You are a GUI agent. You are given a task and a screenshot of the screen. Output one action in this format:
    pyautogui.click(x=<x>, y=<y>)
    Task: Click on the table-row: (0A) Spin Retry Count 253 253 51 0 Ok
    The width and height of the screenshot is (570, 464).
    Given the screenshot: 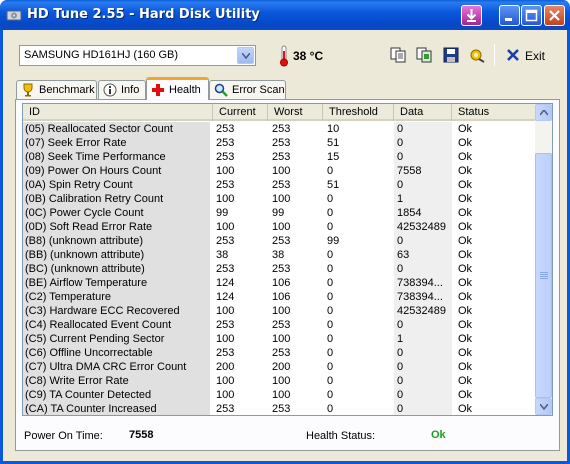 What is the action you would take?
    pyautogui.click(x=280, y=185)
    